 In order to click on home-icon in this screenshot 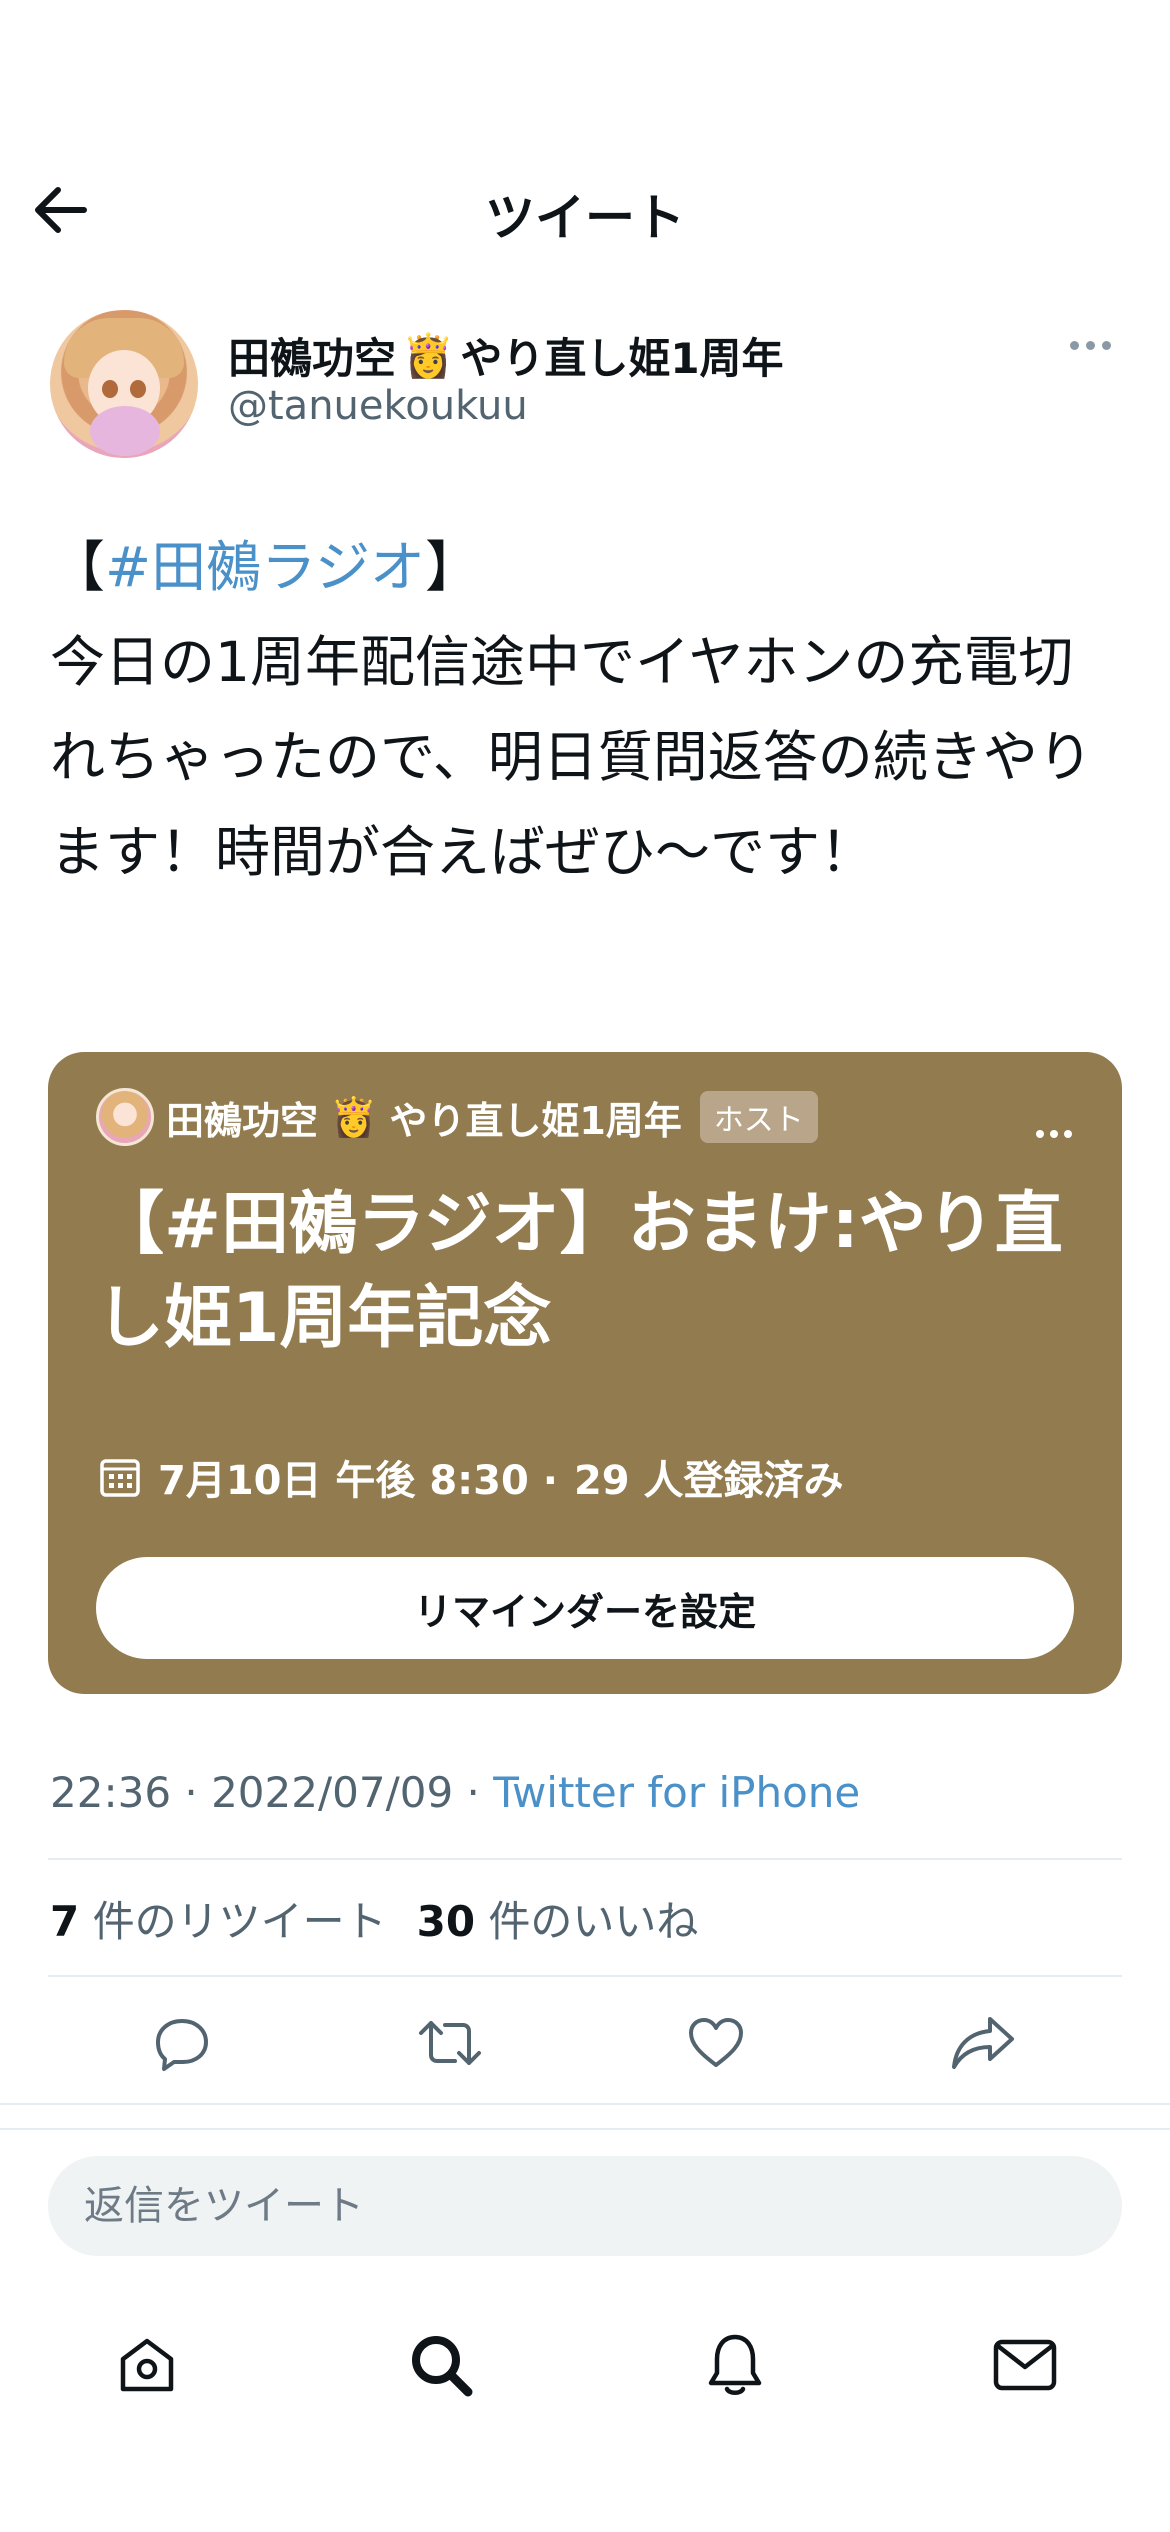, I will do `click(147, 2365)`.